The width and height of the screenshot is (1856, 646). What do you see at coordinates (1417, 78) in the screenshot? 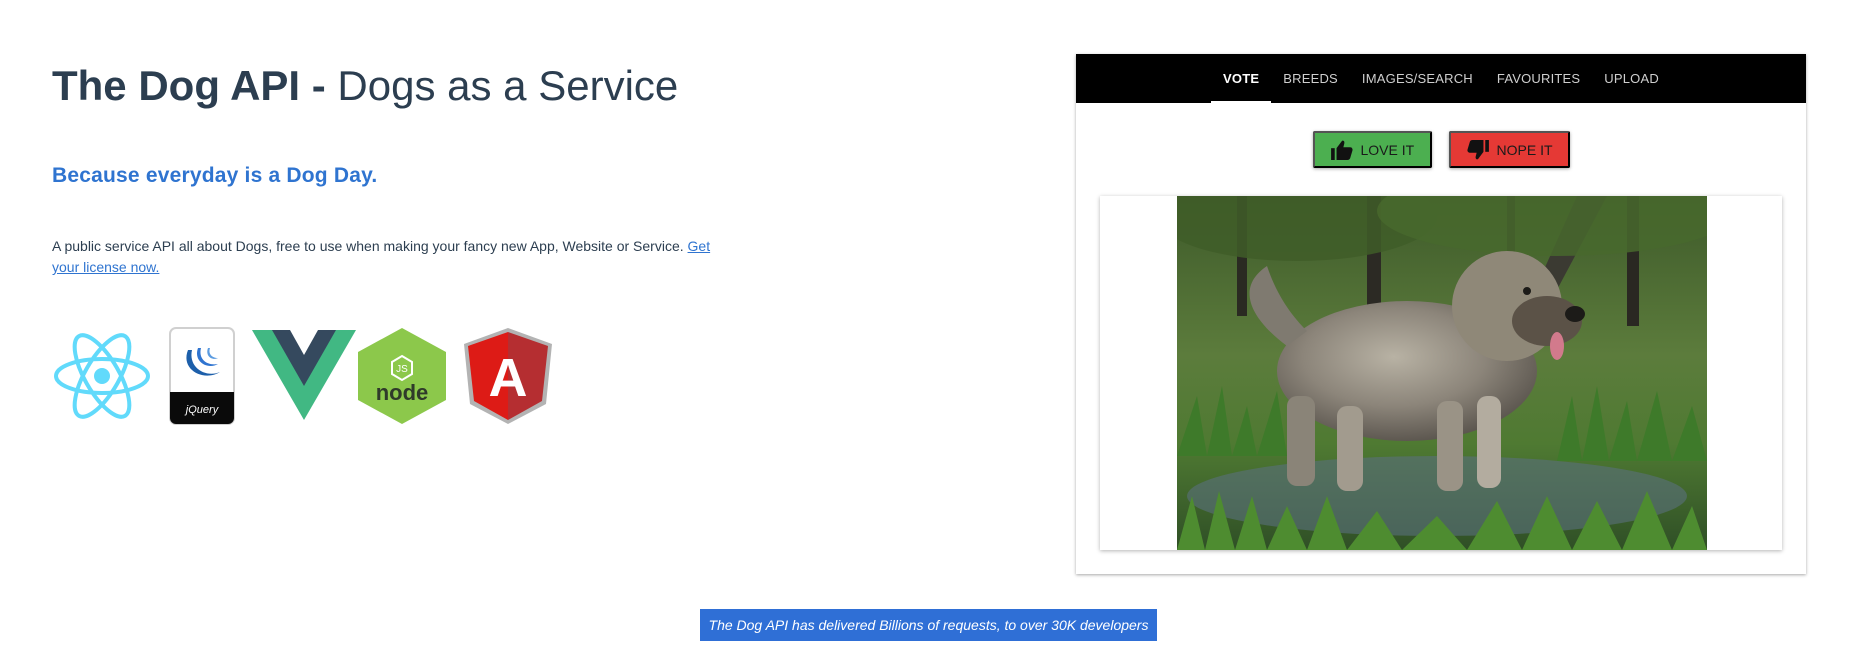
I see `tab-images-search: IMAGES/SEARCH` at bounding box center [1417, 78].